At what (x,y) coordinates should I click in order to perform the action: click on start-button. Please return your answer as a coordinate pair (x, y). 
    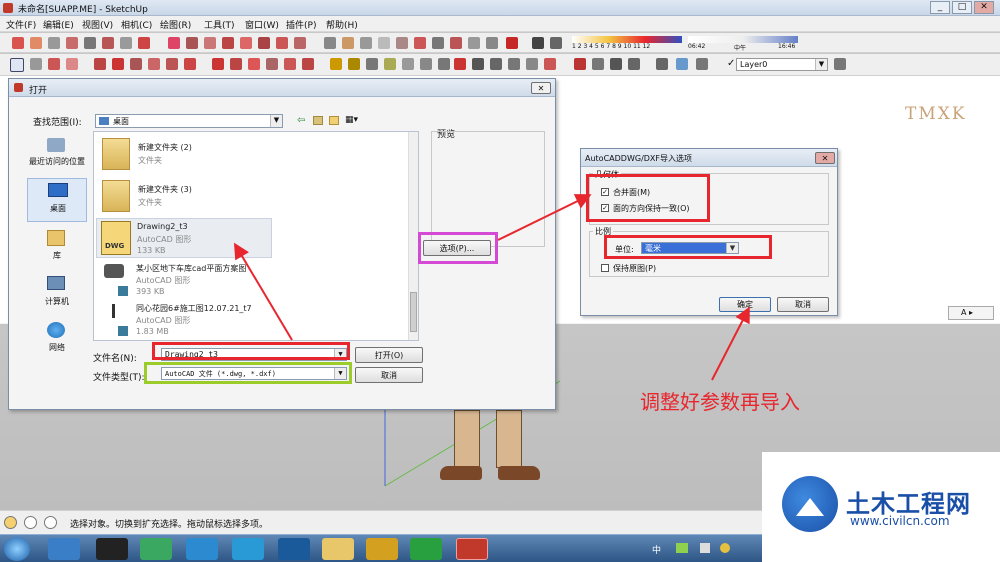
    Looking at the image, I should click on (17, 549).